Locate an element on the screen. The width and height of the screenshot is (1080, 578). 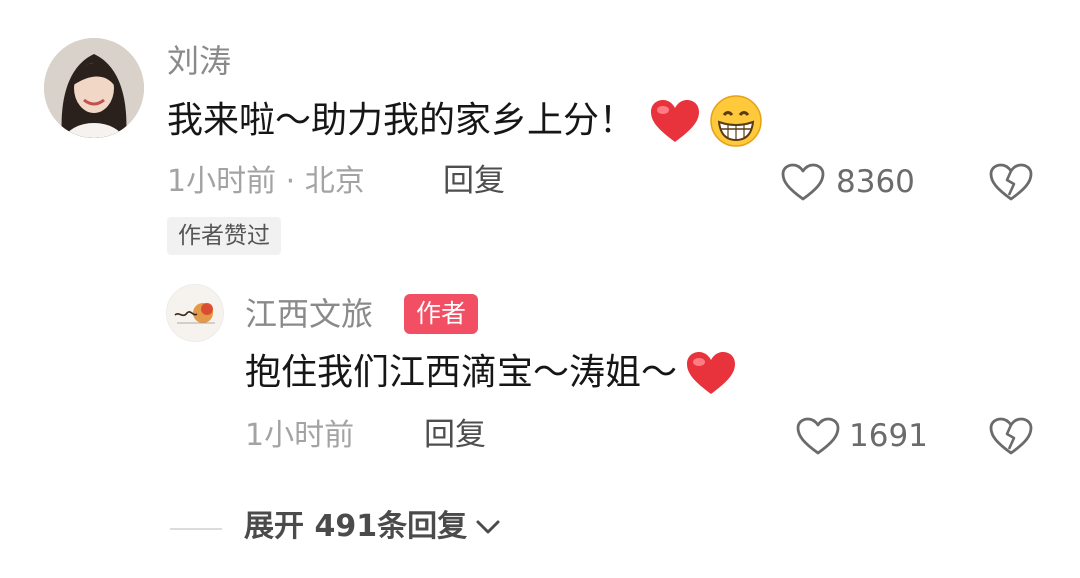
comment-body: 我来啦～助力我的家乡上分！ is located at coordinates (465, 121).